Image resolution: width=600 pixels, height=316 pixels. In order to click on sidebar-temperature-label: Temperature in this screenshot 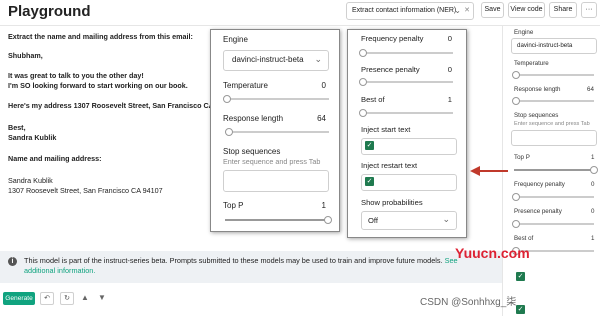, I will do `click(531, 63)`.